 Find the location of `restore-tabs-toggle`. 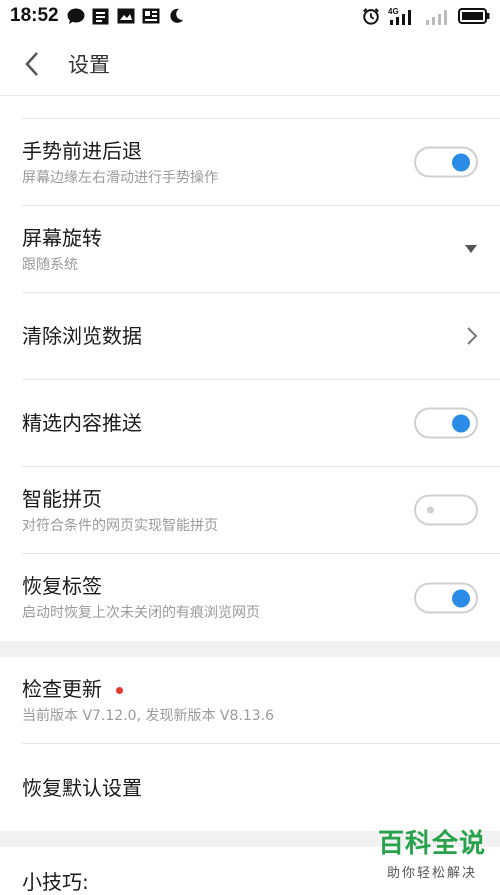

restore-tabs-toggle is located at coordinates (446, 597).